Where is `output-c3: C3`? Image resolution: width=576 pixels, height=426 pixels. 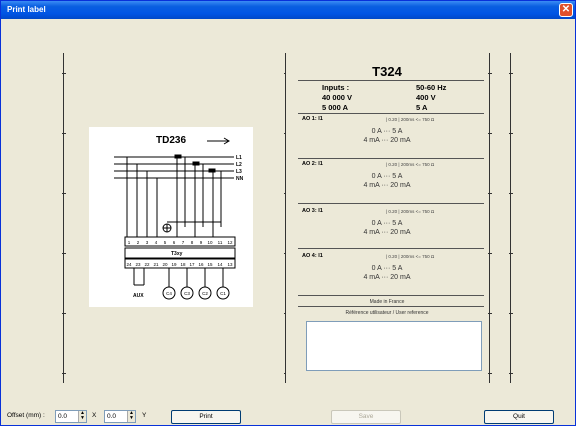 output-c3: C3 is located at coordinates (187, 293).